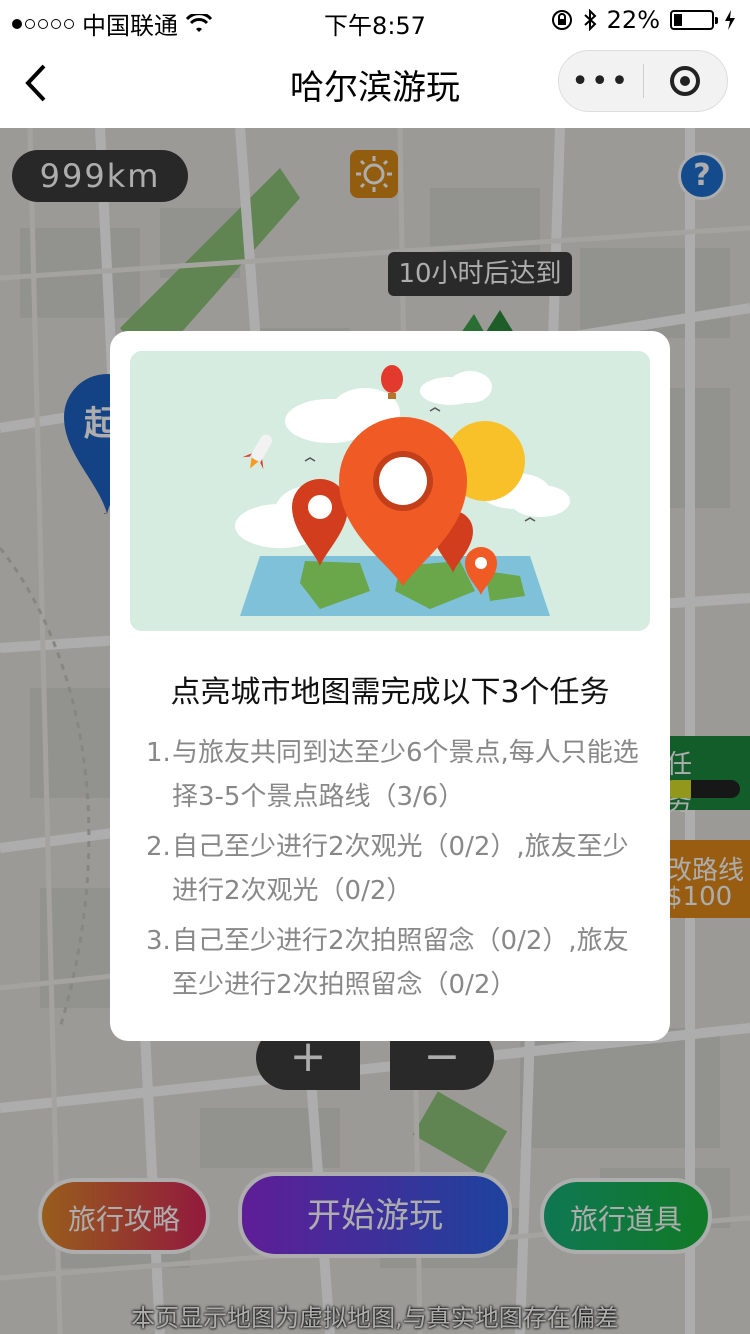 The height and width of the screenshot is (1334, 750). What do you see at coordinates (158, 941) in the screenshot?
I see `task-number: 3.` at bounding box center [158, 941].